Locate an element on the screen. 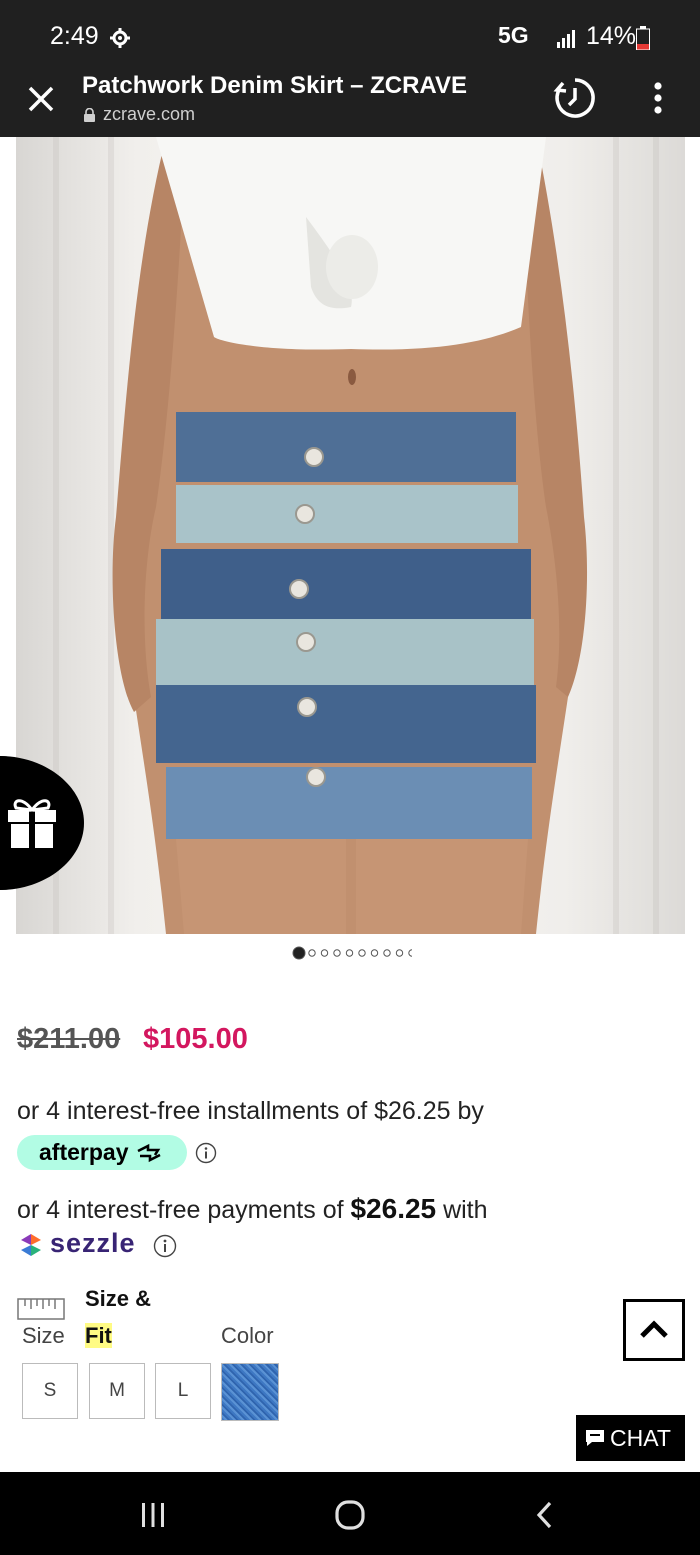 The width and height of the screenshot is (700, 1555). pagination-dot-active is located at coordinates (299, 953).